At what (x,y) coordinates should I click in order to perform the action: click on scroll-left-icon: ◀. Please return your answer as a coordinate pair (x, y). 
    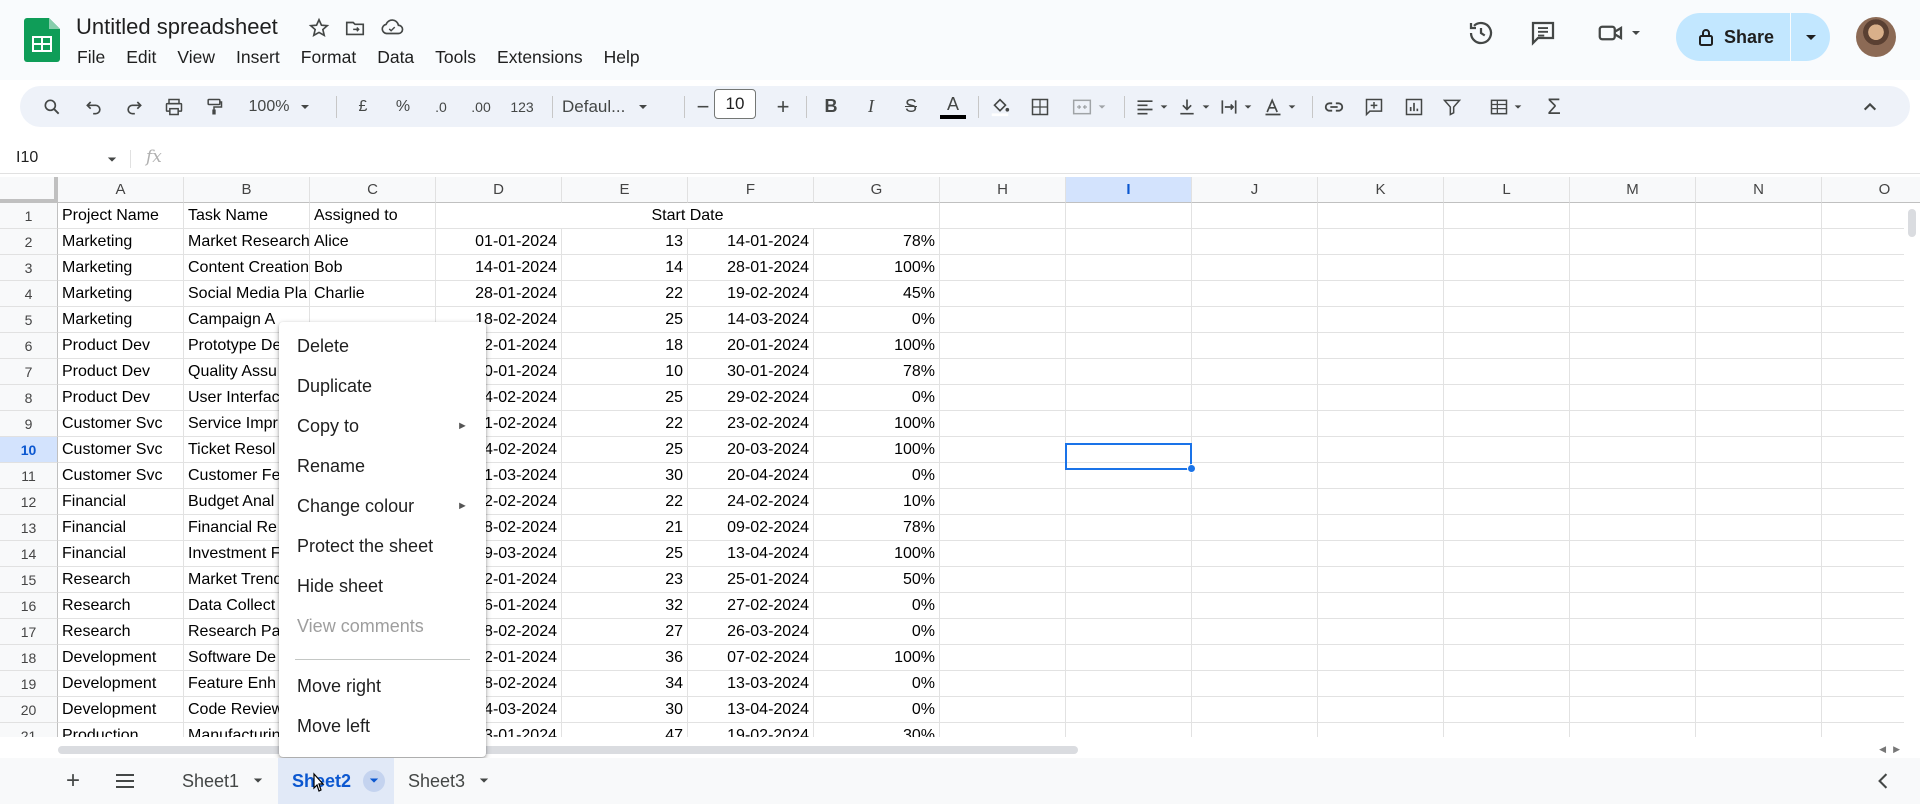
    Looking at the image, I should click on (1882, 749).